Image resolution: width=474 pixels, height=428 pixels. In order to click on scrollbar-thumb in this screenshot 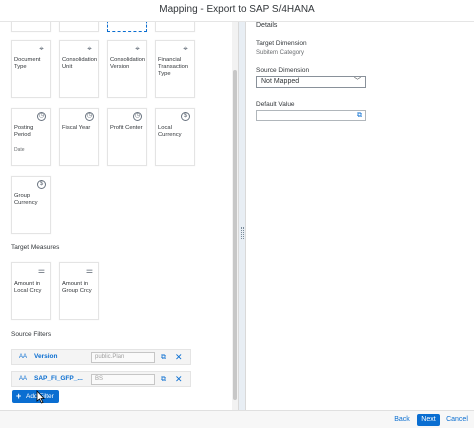, I will do `click(235, 235)`.